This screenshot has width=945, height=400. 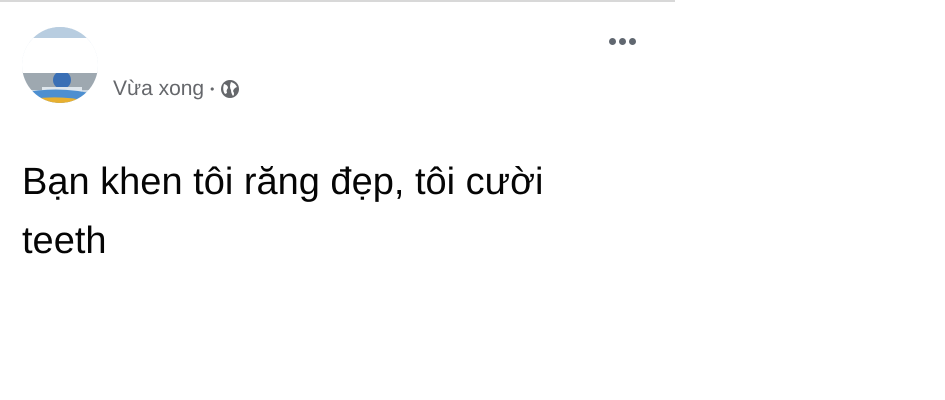 I want to click on more-options-icon, so click(x=623, y=41).